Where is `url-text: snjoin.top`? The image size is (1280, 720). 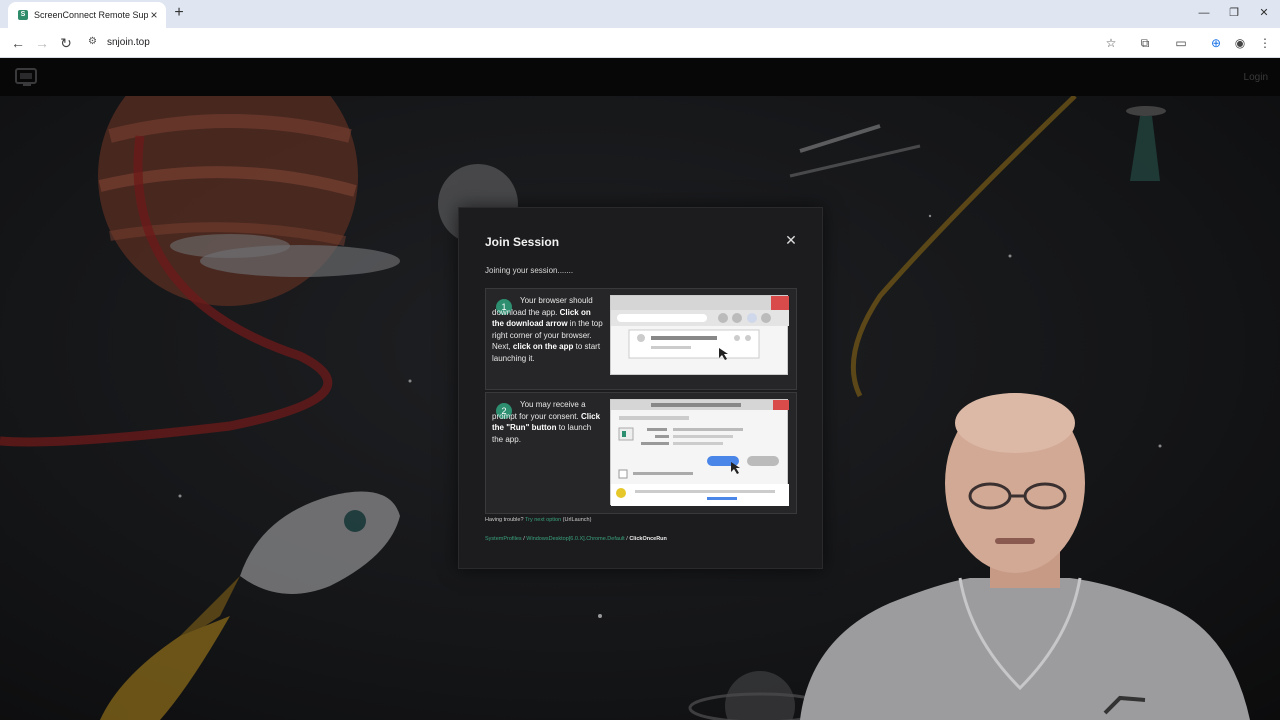 url-text: snjoin.top is located at coordinates (128, 42).